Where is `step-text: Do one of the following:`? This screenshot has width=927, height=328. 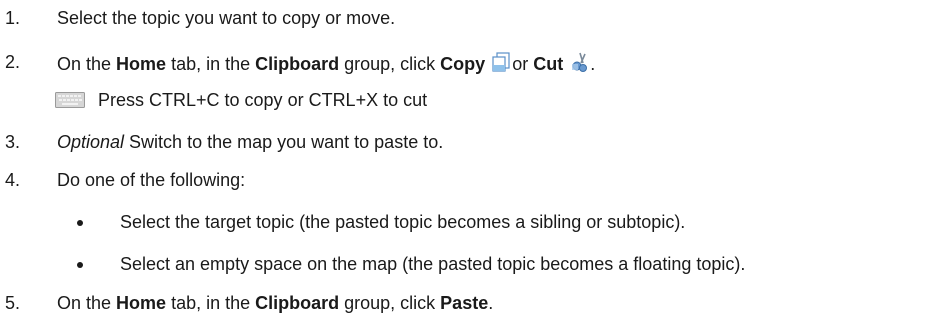
step-text: Do one of the following: is located at coordinates (151, 180).